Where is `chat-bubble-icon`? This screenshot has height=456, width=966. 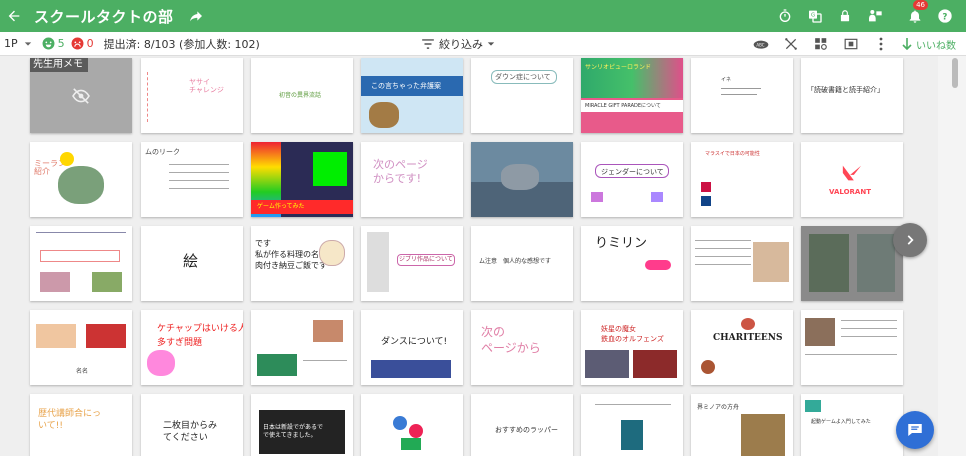 chat-bubble-icon is located at coordinates (915, 430).